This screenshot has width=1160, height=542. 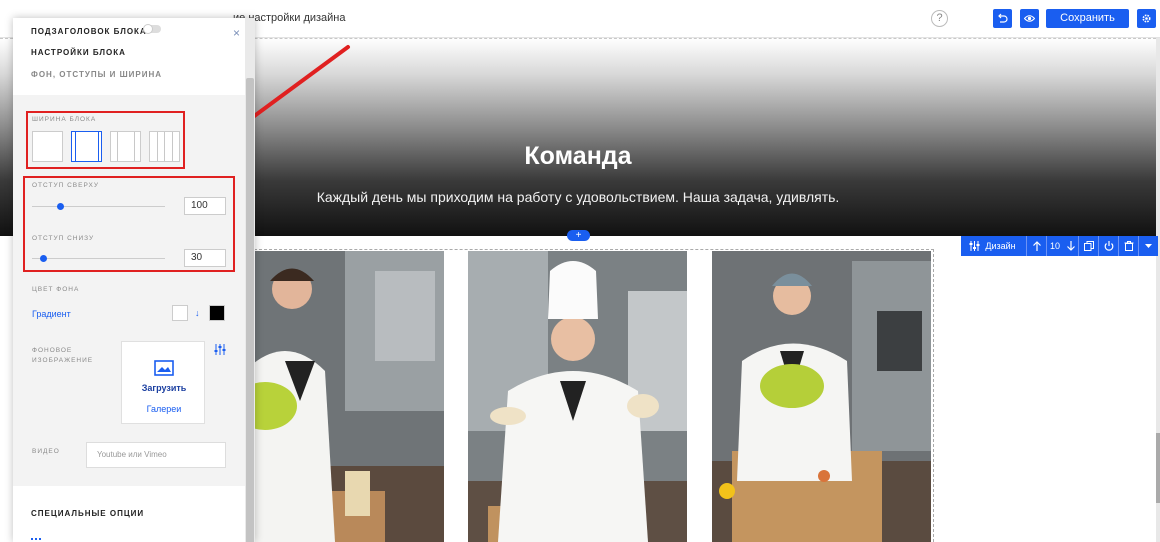 What do you see at coordinates (164, 409) in the screenshot?
I see `gallery-link: Галереи` at bounding box center [164, 409].